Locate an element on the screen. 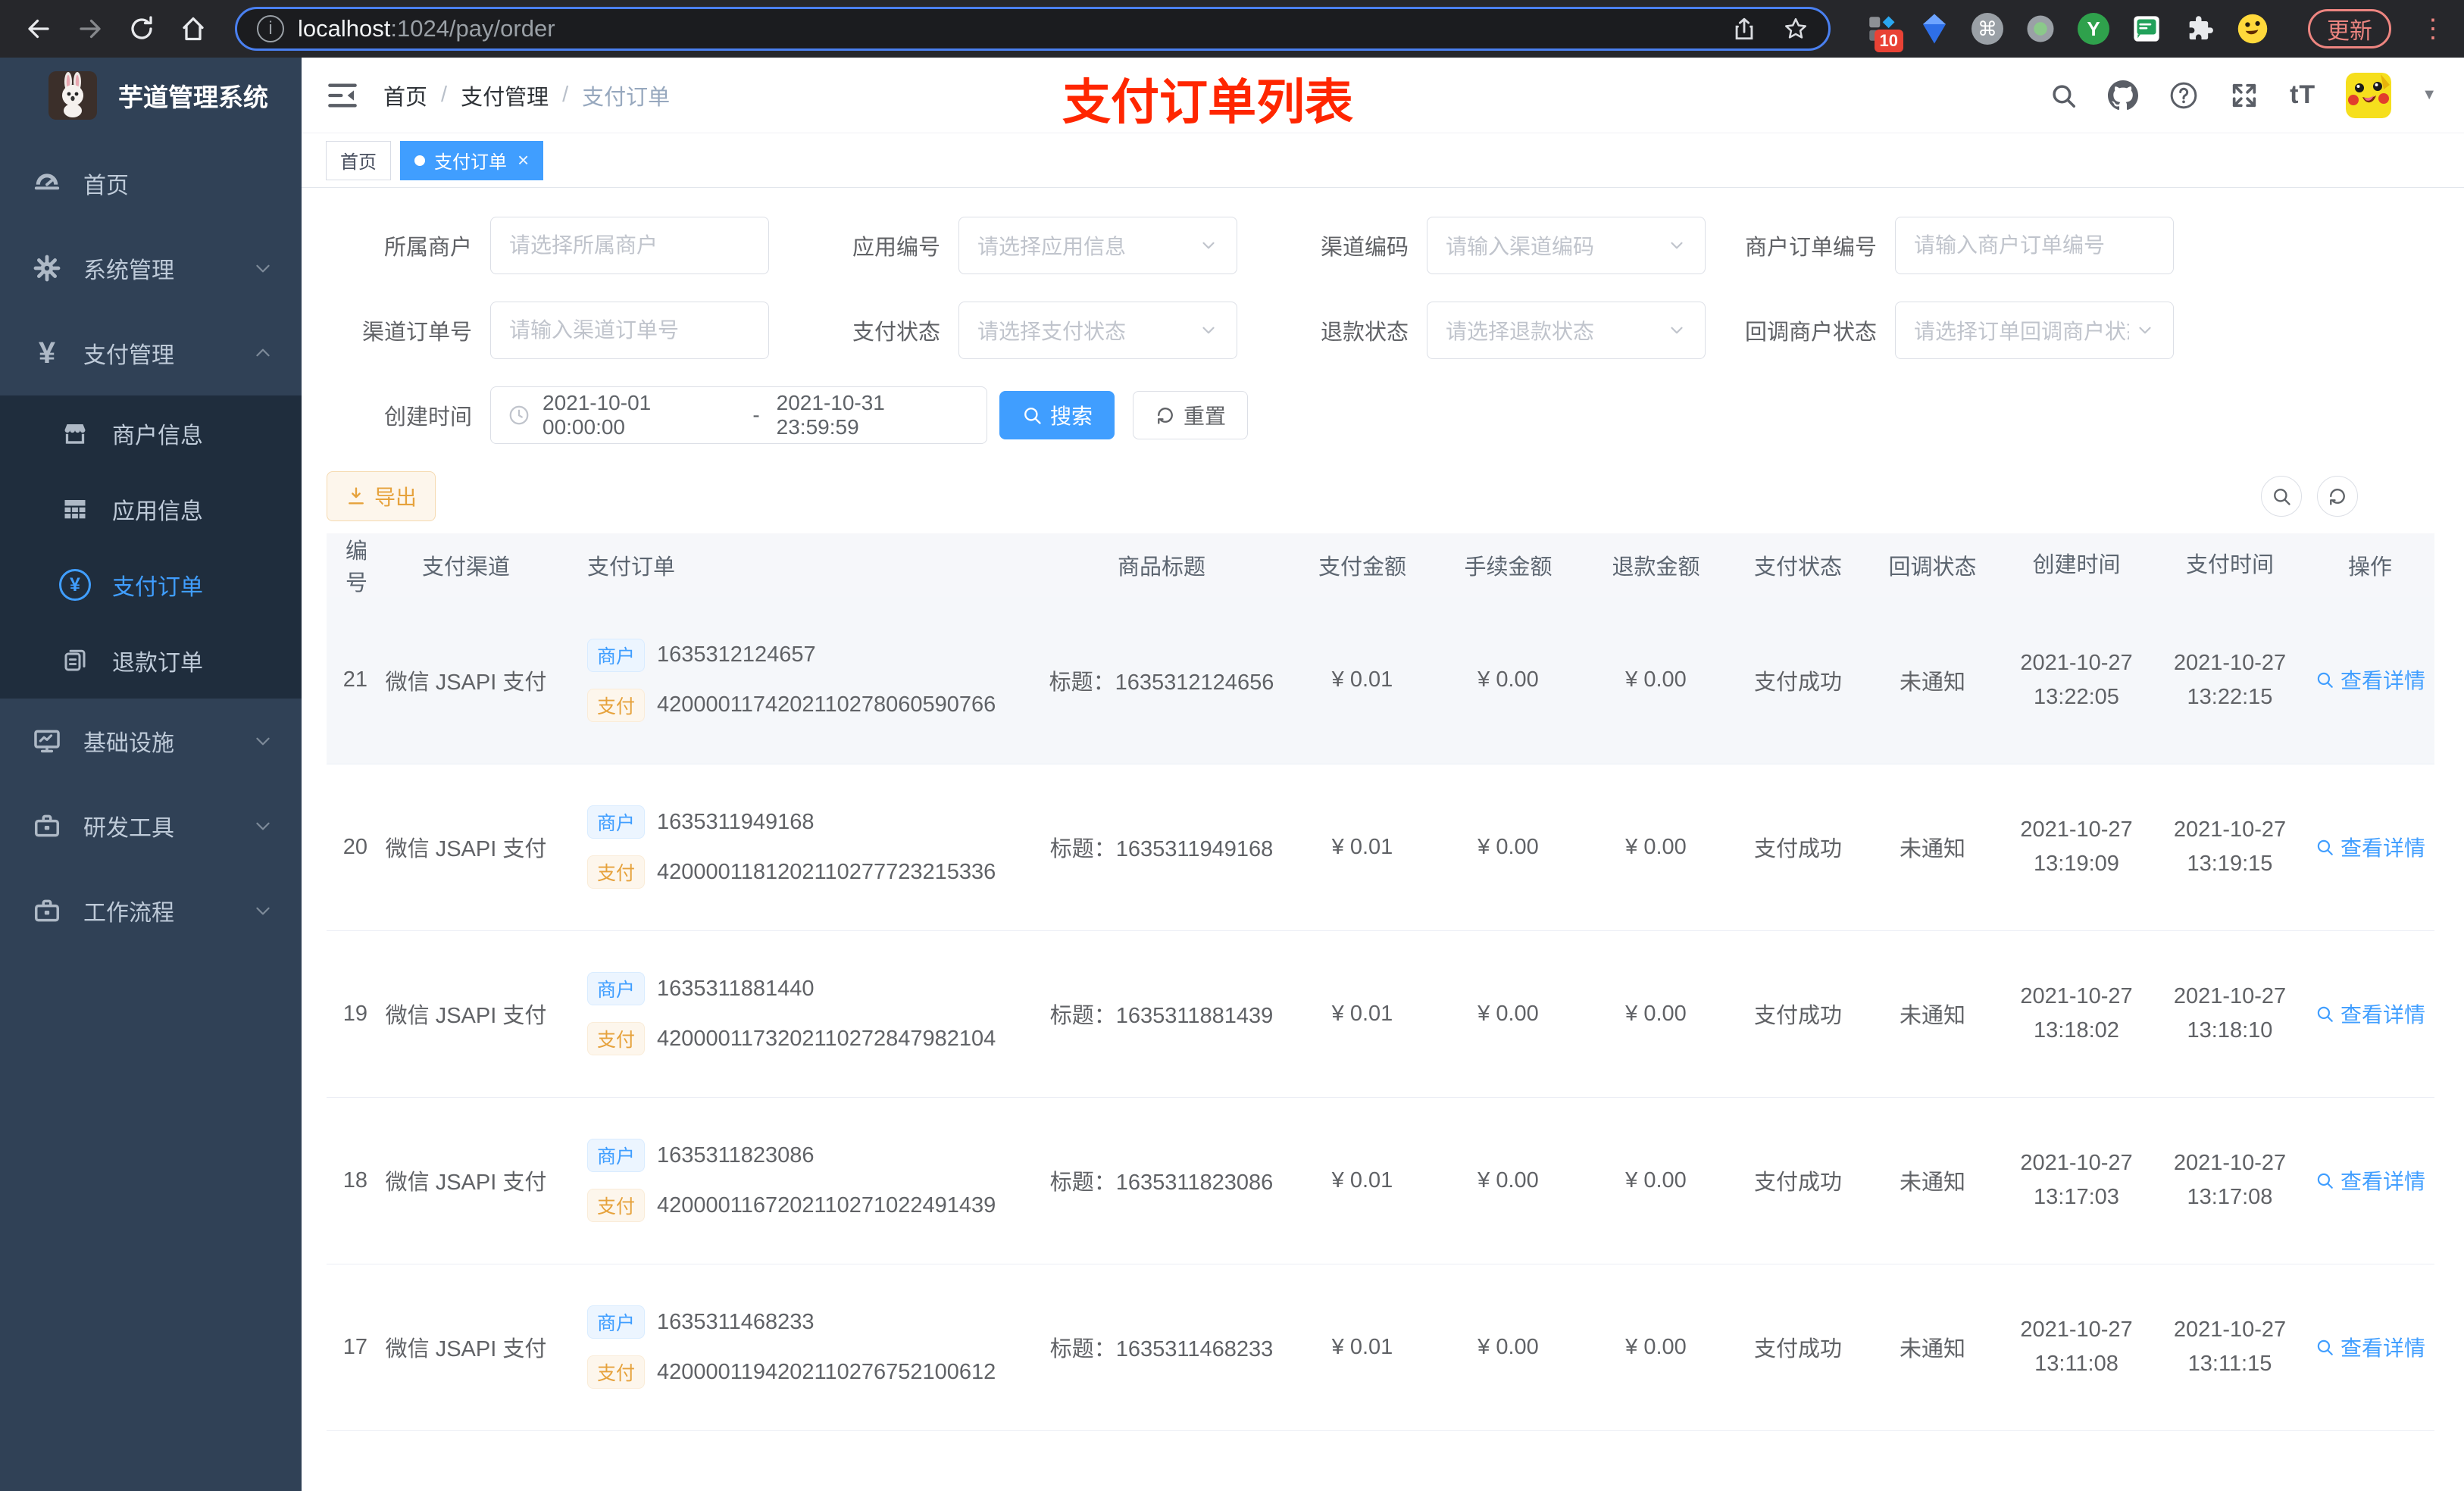 The width and height of the screenshot is (2464, 1491). sidebar-item-home: 首页 is located at coordinates (151, 183).